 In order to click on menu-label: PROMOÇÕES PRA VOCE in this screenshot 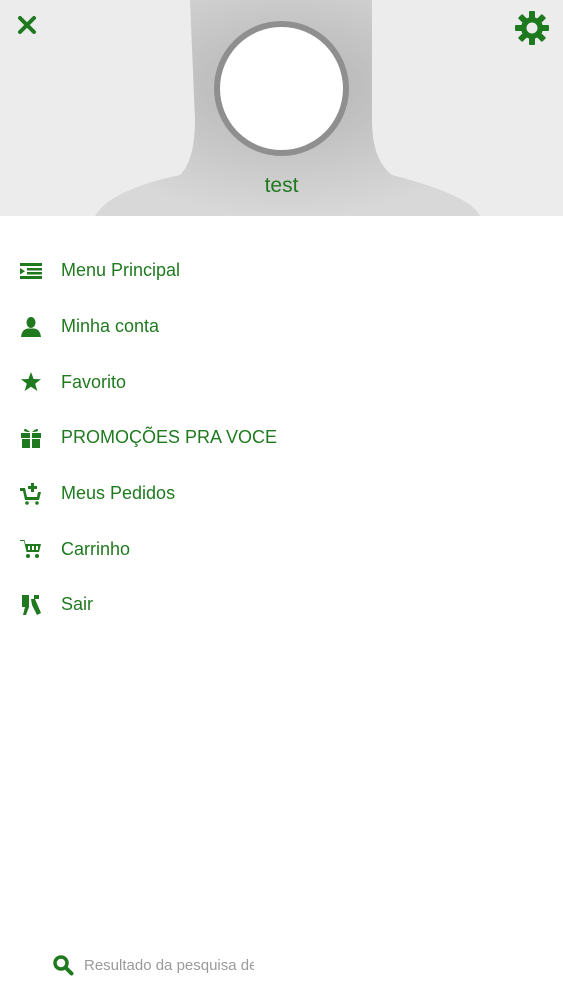, I will do `click(169, 437)`.